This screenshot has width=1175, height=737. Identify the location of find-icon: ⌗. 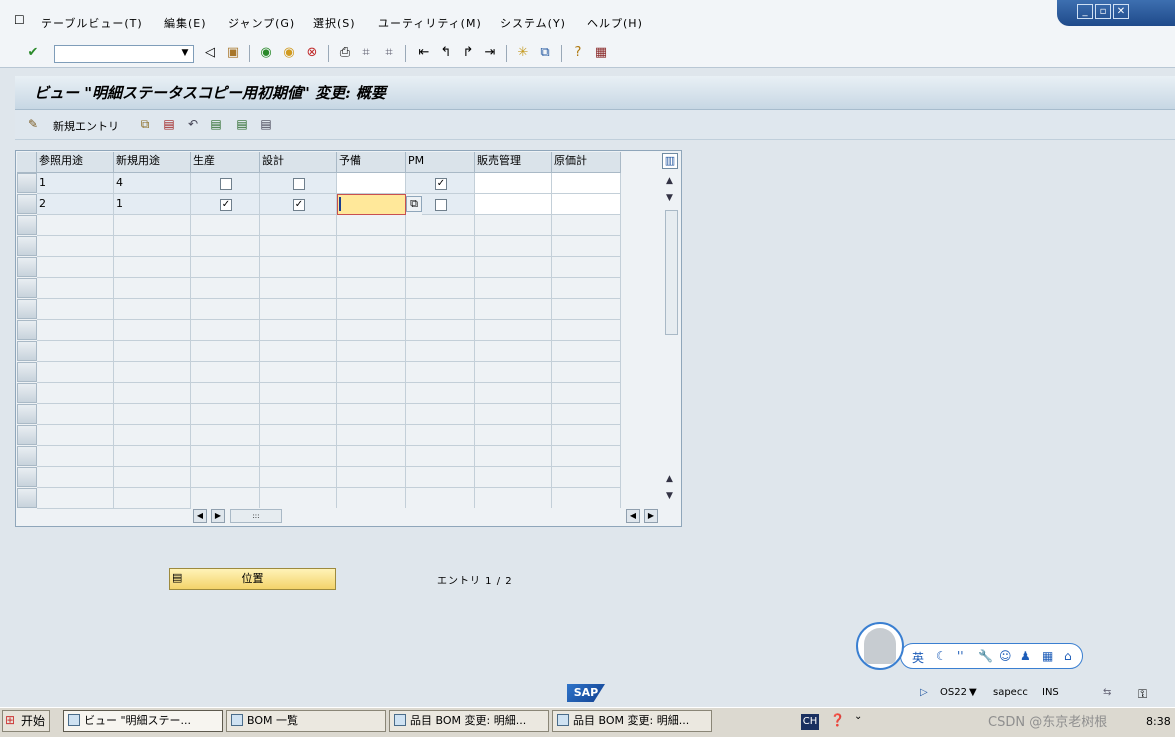
(366, 53).